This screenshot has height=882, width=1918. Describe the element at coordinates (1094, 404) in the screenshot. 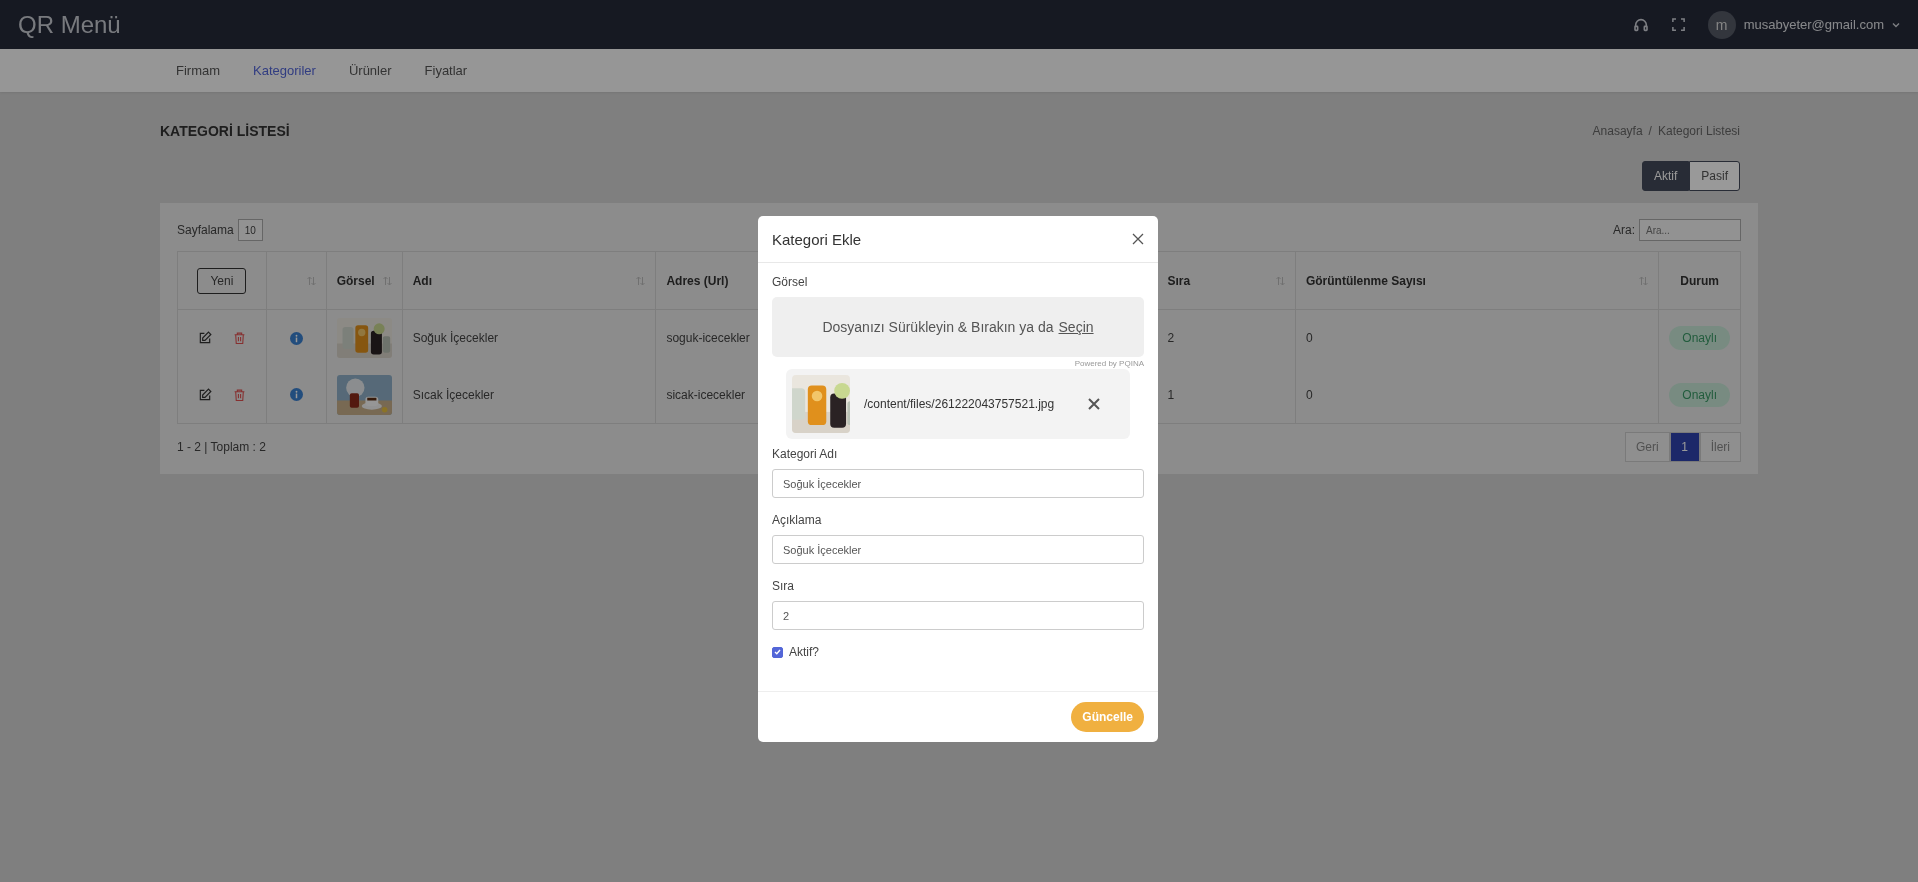

I see `remove-icon` at that location.